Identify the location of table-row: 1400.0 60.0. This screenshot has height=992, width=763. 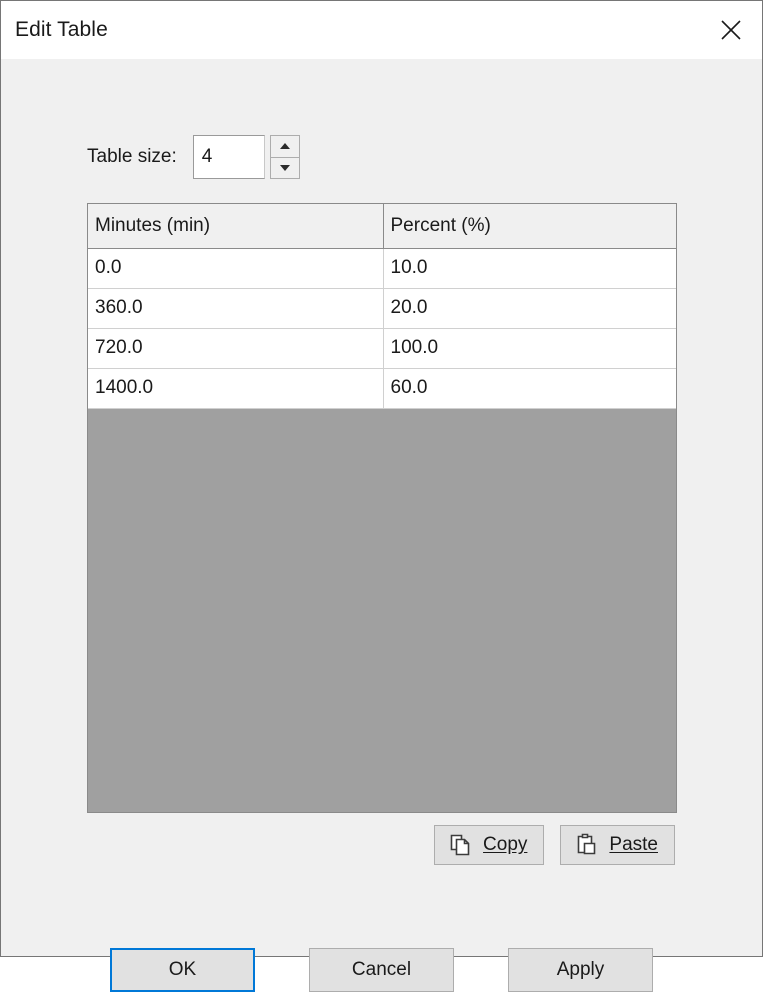
(382, 388).